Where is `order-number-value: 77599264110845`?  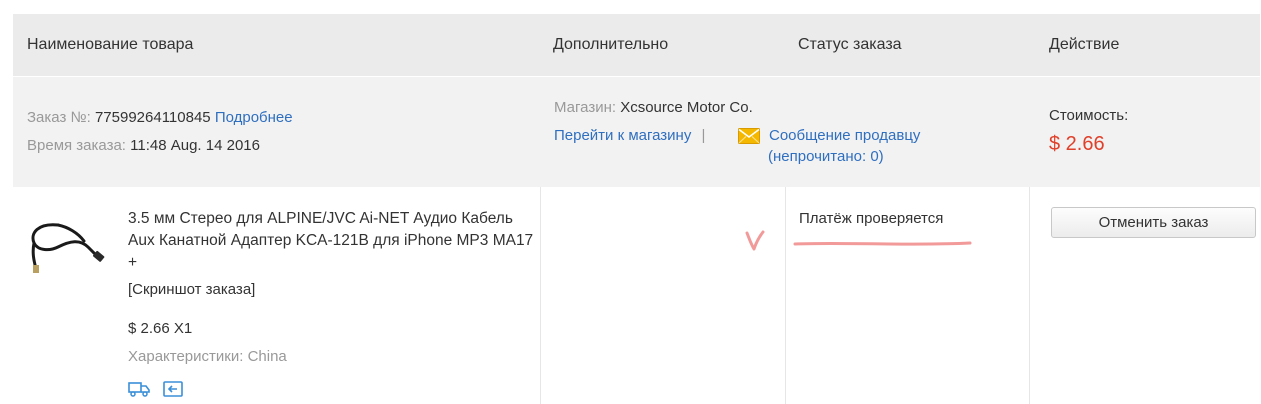
order-number-value: 77599264110845 is located at coordinates (152, 117).